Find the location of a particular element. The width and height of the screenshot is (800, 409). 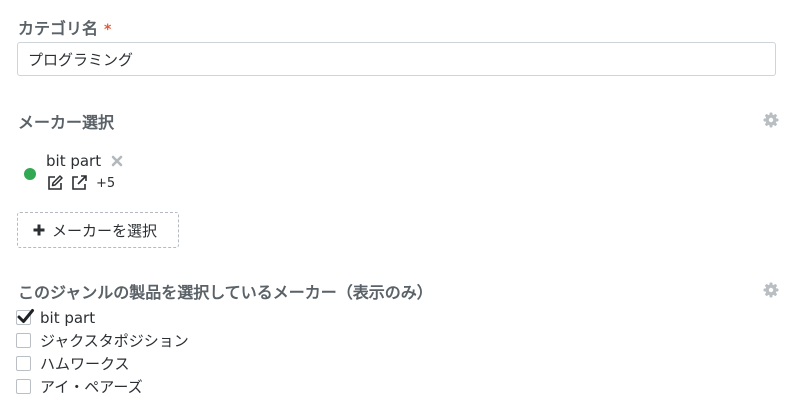

list-item: ジャクスタポジション is located at coordinates (102, 340).